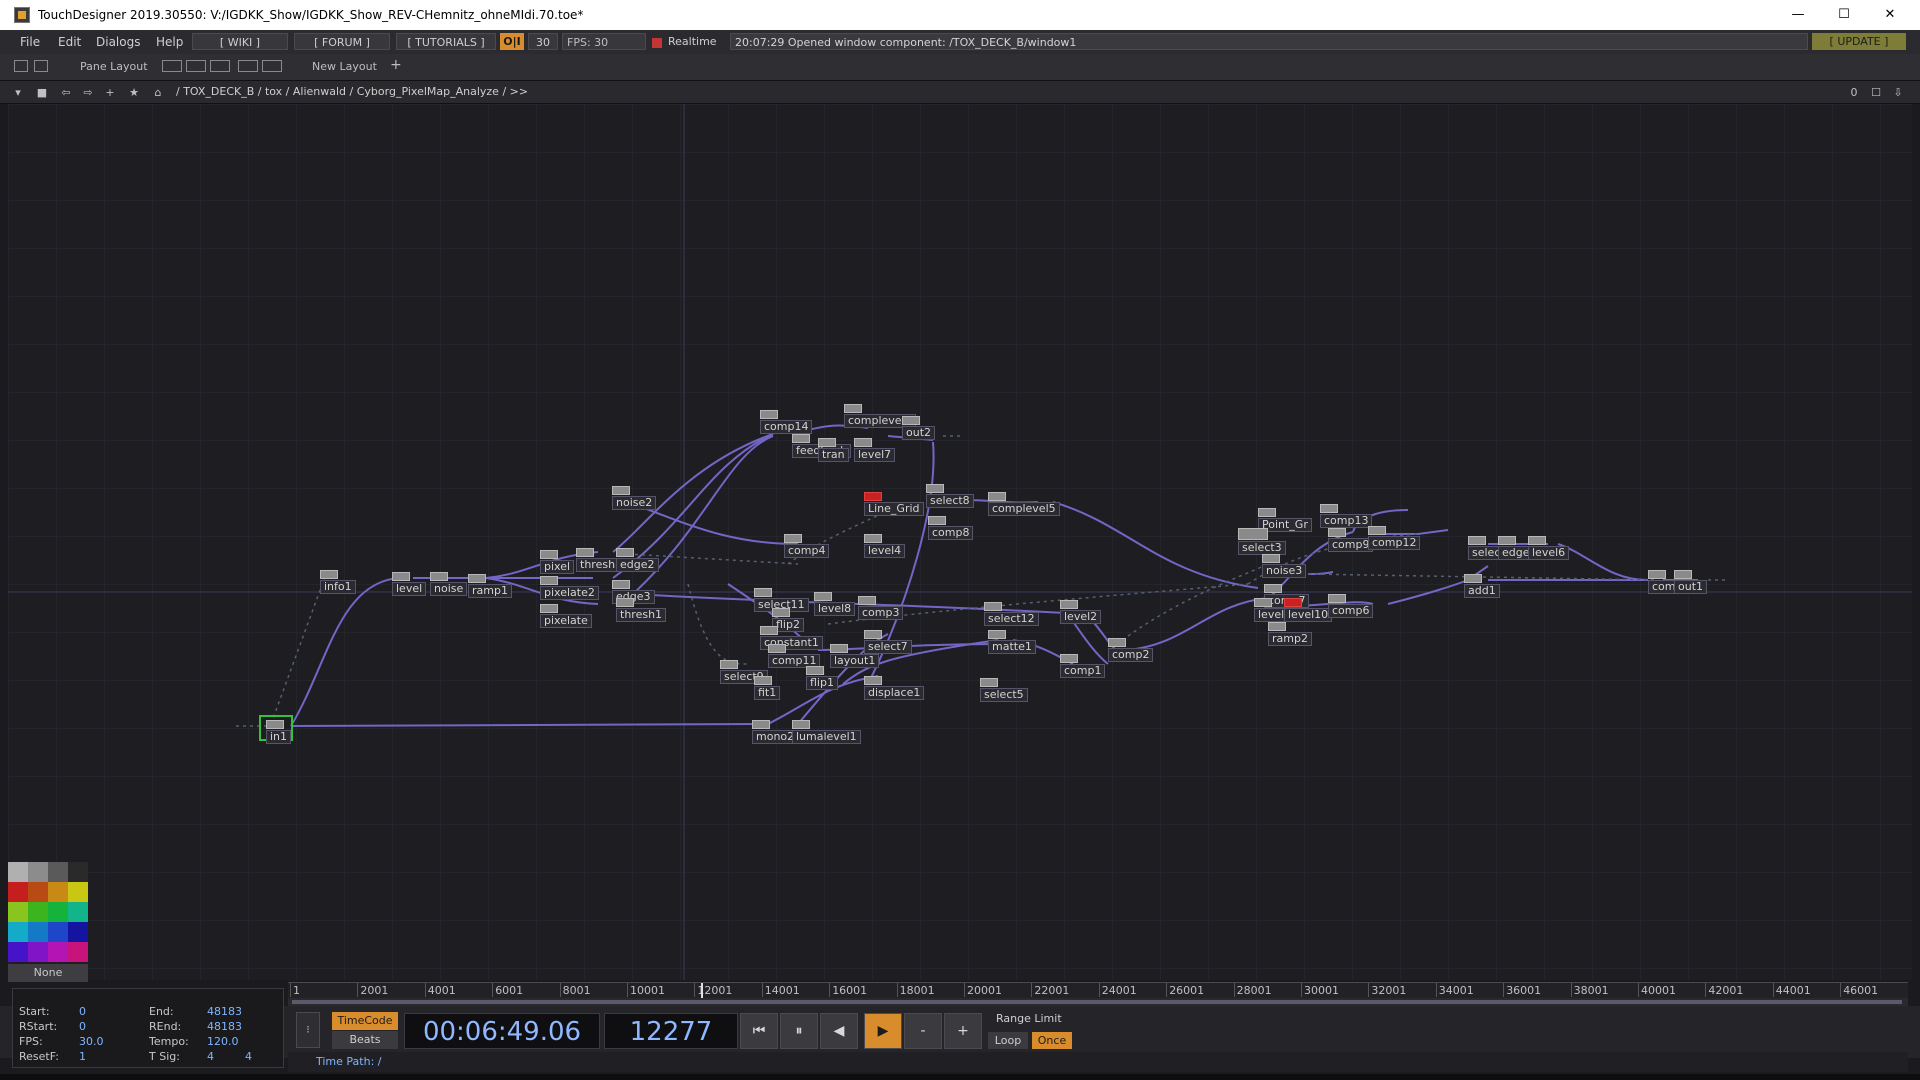 The height and width of the screenshot is (1080, 1920). Describe the element at coordinates (220, 66) in the screenshot. I see `layout-split-horizontal-icon` at that location.